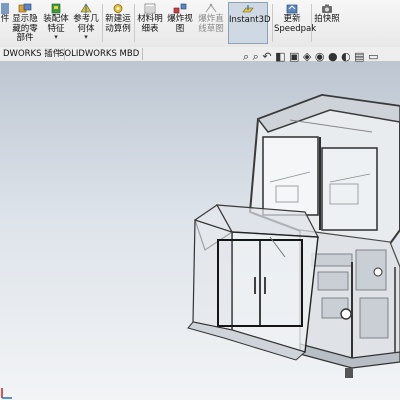 This screenshot has width=400, height=400. I want to click on hide-show-icon: ◉, so click(320, 56).